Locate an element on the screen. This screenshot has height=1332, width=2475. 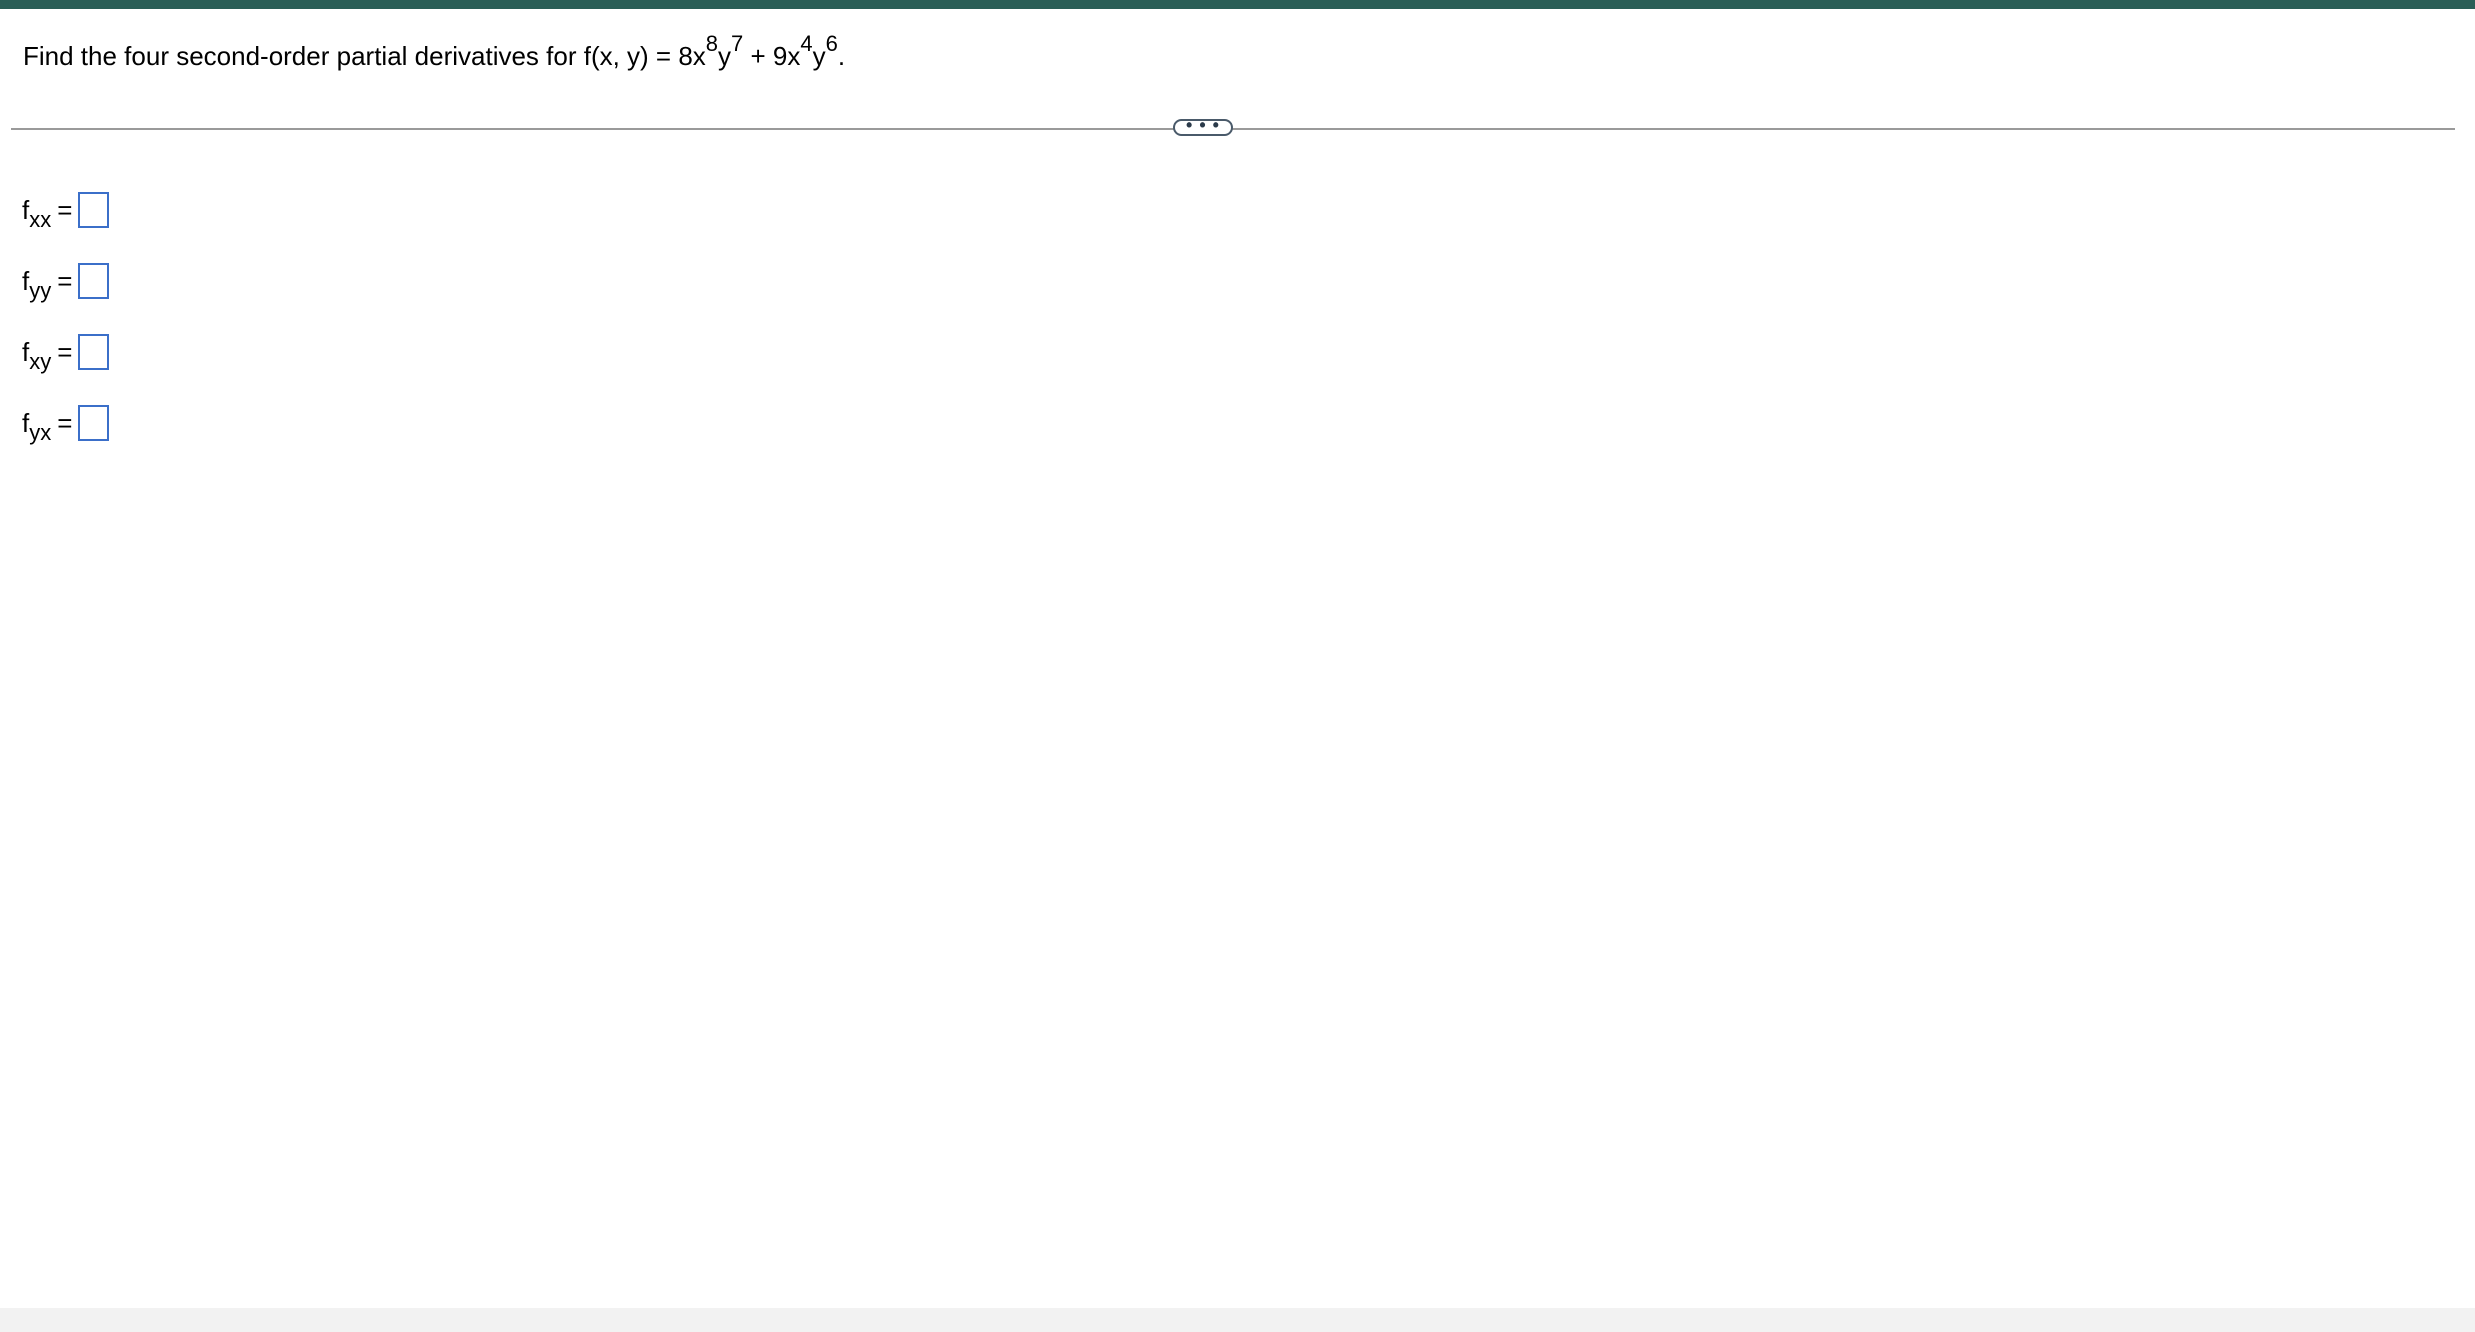
exponent-y1: 7 is located at coordinates (737, 44).